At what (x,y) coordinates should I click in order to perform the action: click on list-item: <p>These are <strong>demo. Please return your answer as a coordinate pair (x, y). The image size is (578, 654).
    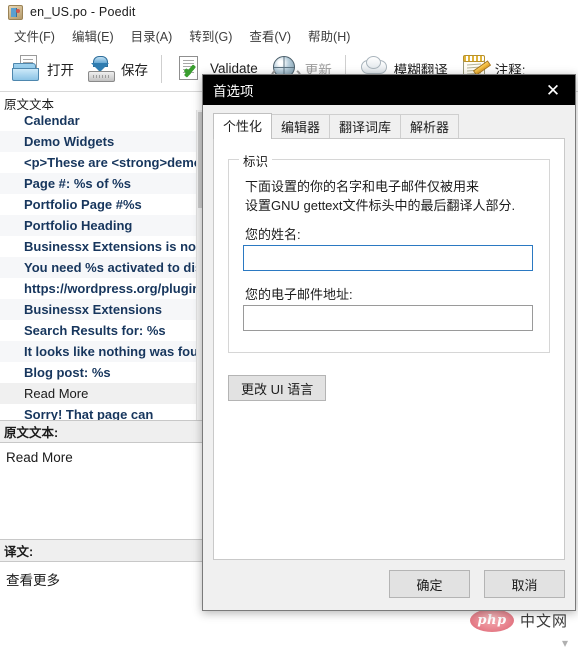
    Looking at the image, I should click on (104, 162).